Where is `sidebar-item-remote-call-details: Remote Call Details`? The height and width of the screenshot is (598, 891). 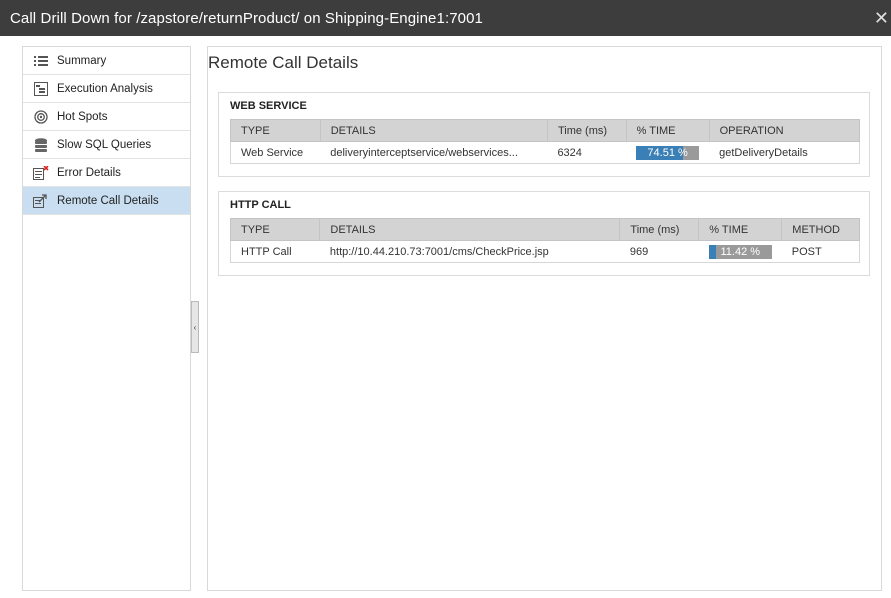
sidebar-item-remote-call-details: Remote Call Details is located at coordinates (106, 201).